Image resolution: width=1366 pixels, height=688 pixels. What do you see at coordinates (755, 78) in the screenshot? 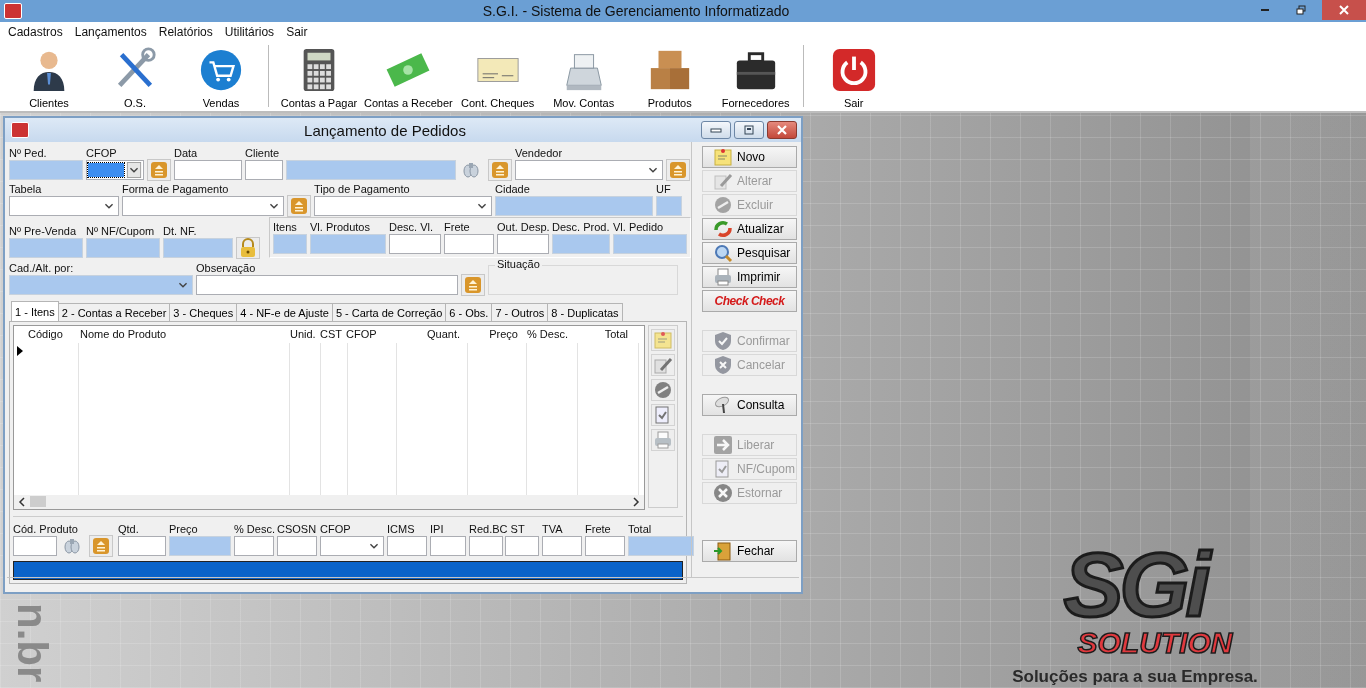
I see `toolbar-button: Fornecedores` at bounding box center [755, 78].